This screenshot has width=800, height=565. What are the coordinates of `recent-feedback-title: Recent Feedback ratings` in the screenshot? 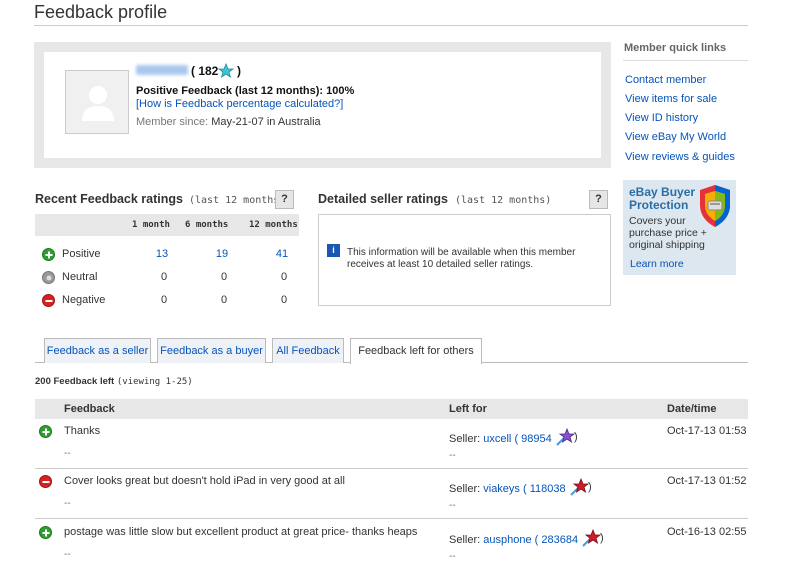 It's located at (109, 199).